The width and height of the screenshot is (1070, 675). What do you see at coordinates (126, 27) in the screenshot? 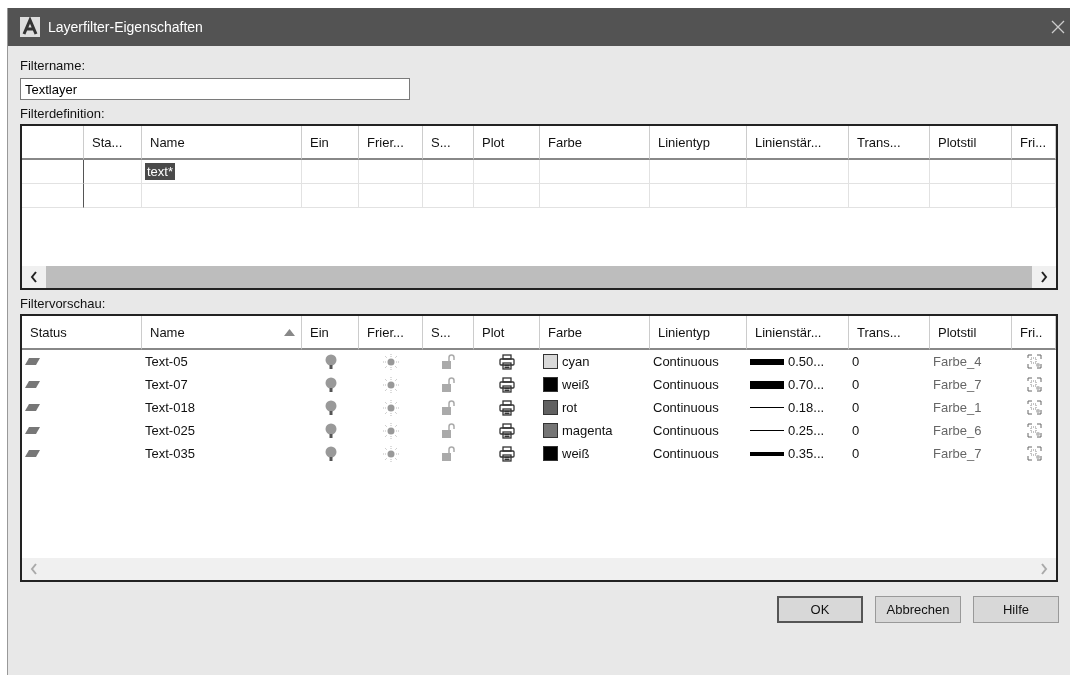
I see `window-title: Layerfilter-Eigenschaften` at bounding box center [126, 27].